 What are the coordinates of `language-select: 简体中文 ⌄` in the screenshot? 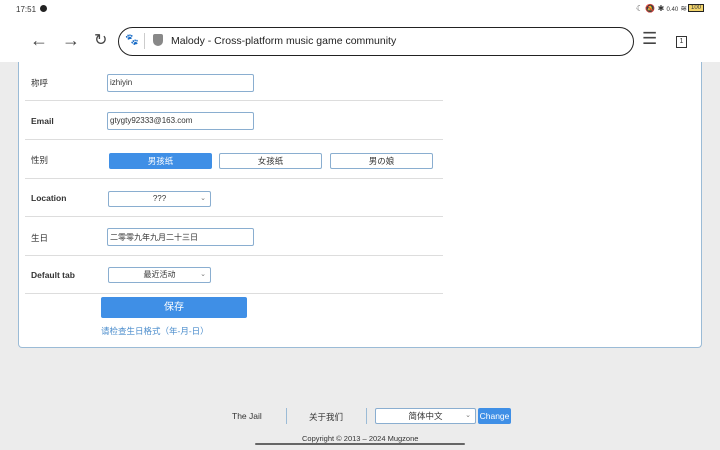 It's located at (425, 416).